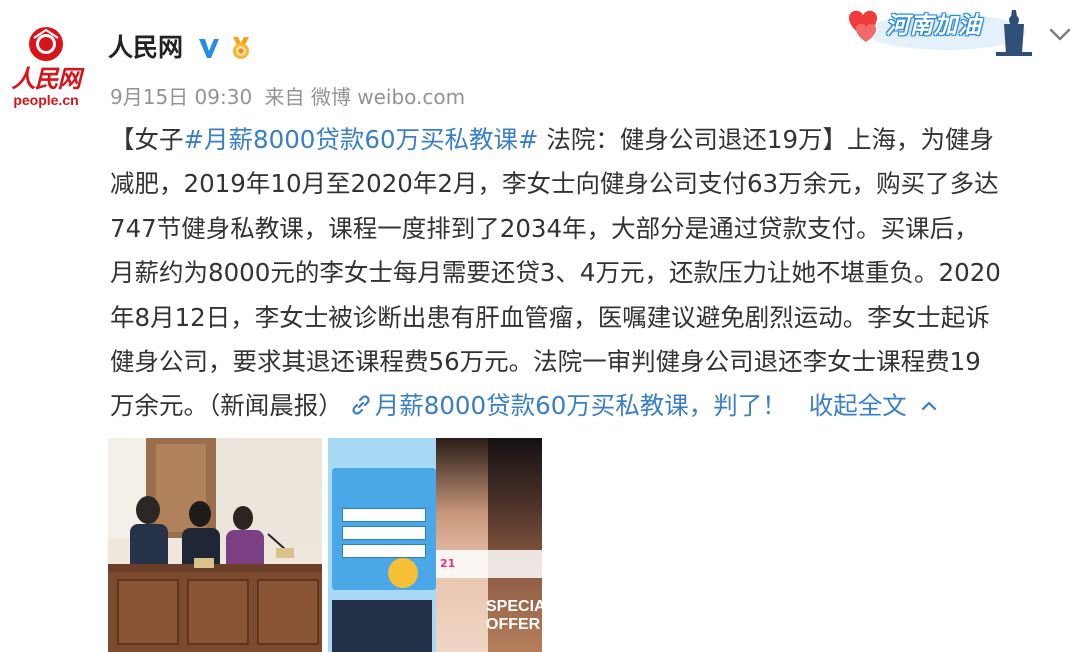  I want to click on collapse-button: 收起全文, so click(874, 405).